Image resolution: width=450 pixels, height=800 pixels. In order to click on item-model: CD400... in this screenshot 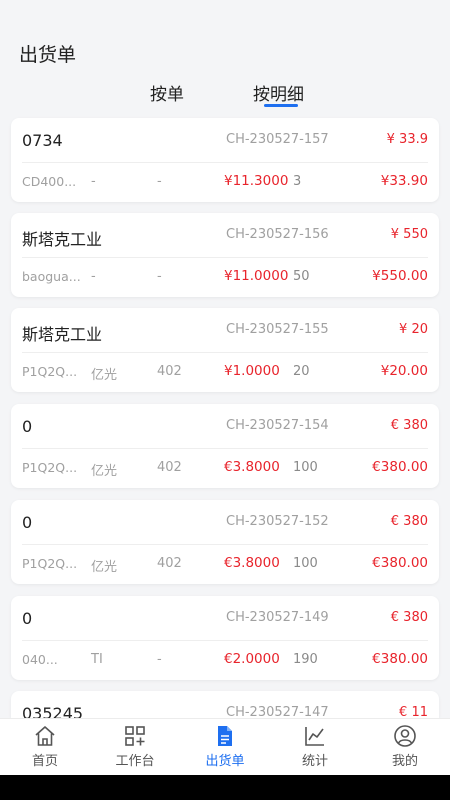, I will do `click(49, 181)`.